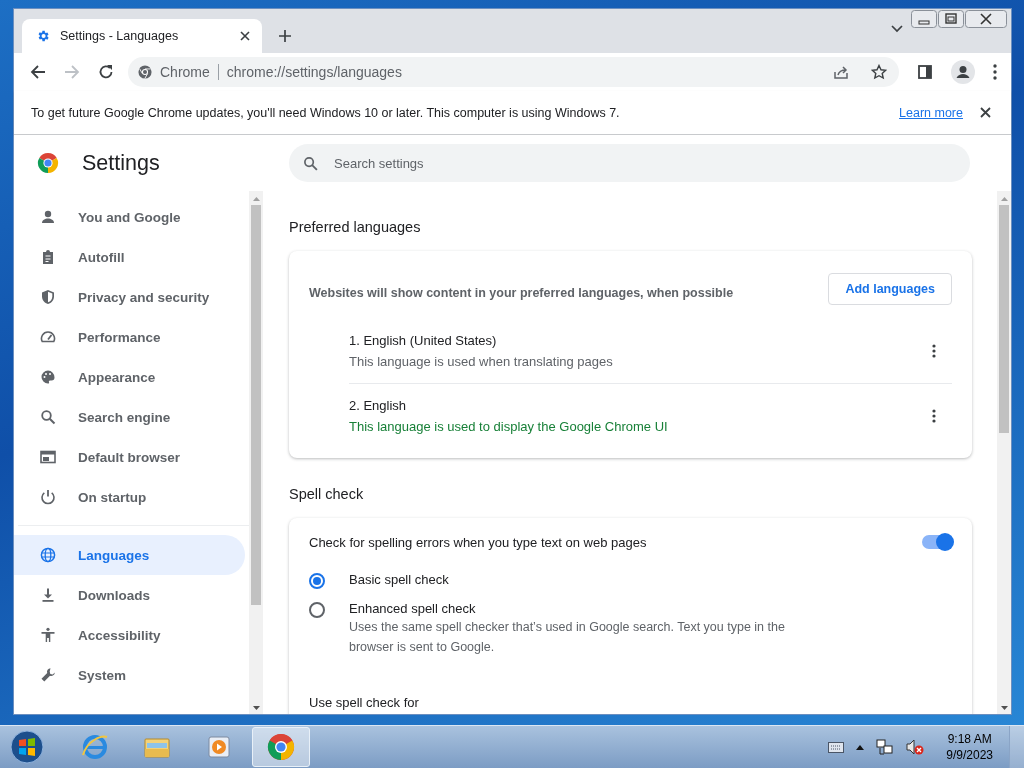  Describe the element at coordinates (478, 542) in the screenshot. I see `toggle-label: Check for spelling errors when you type text on web pages` at that location.